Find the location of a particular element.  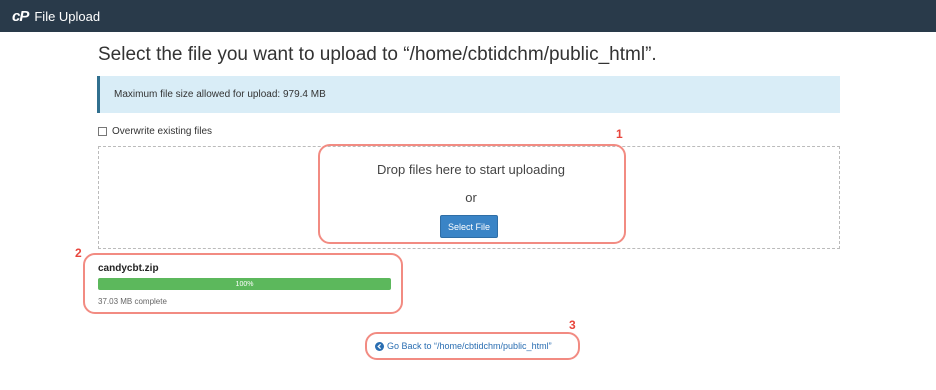

annotation-number-3: 3 is located at coordinates (572, 325).